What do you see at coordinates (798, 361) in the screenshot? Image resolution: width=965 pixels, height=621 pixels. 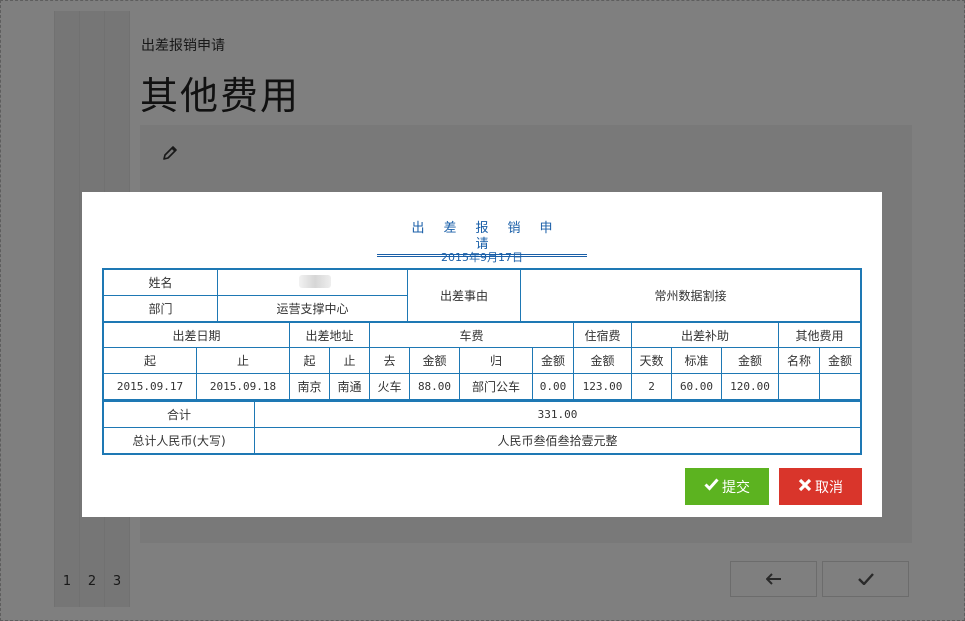 I see `subheader-other-name: 名称` at bounding box center [798, 361].